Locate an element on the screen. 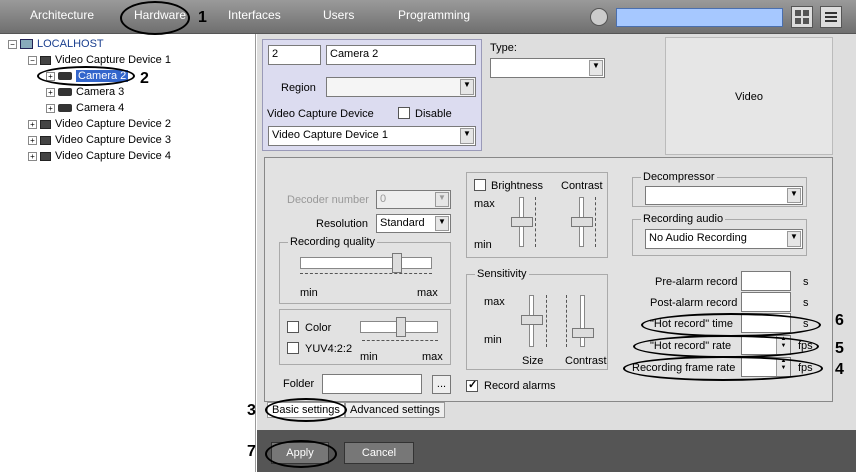 This screenshot has width=856, height=472. tab-programming: Programming is located at coordinates (434, 15).